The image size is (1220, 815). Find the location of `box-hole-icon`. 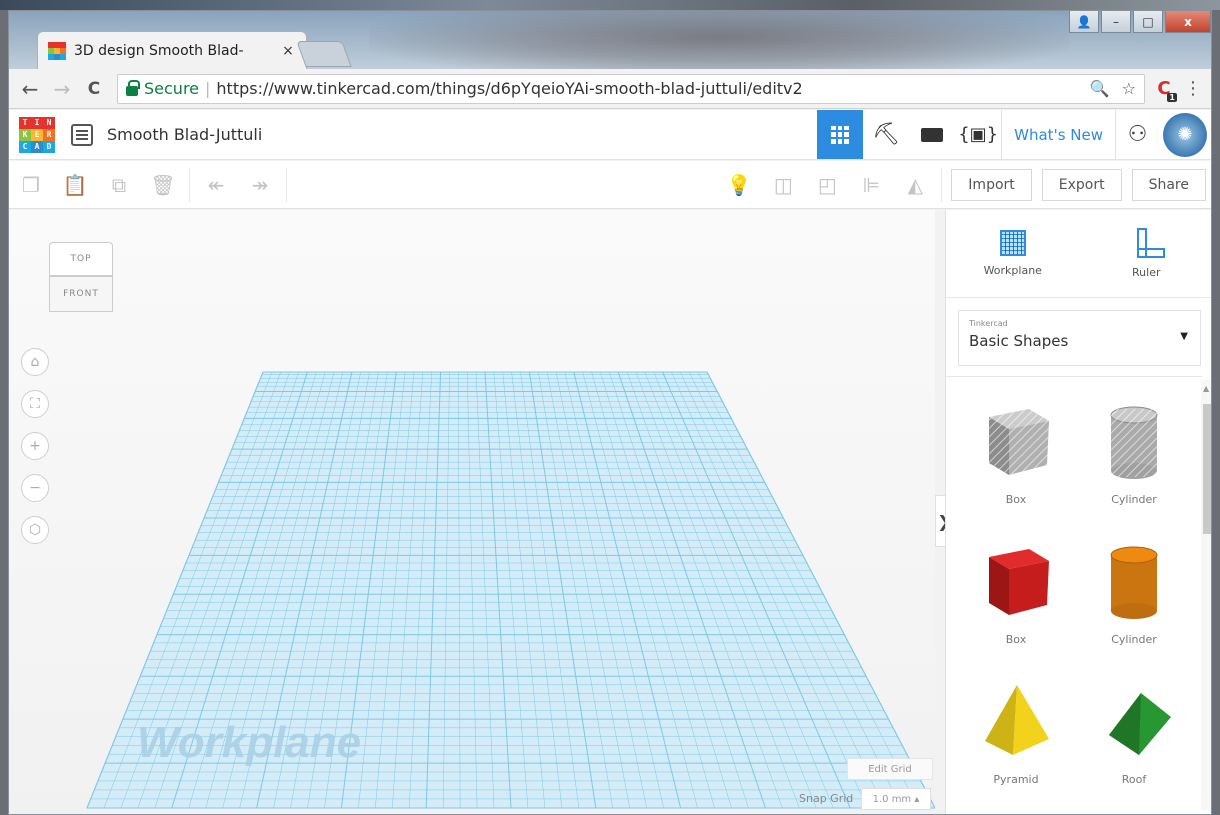

box-hole-icon is located at coordinates (1019, 442).